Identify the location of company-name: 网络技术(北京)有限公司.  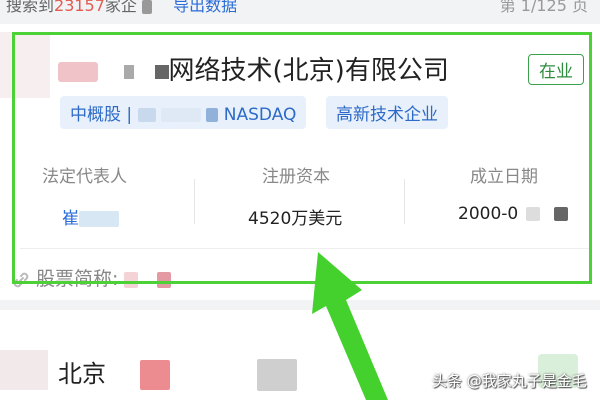
(253, 68).